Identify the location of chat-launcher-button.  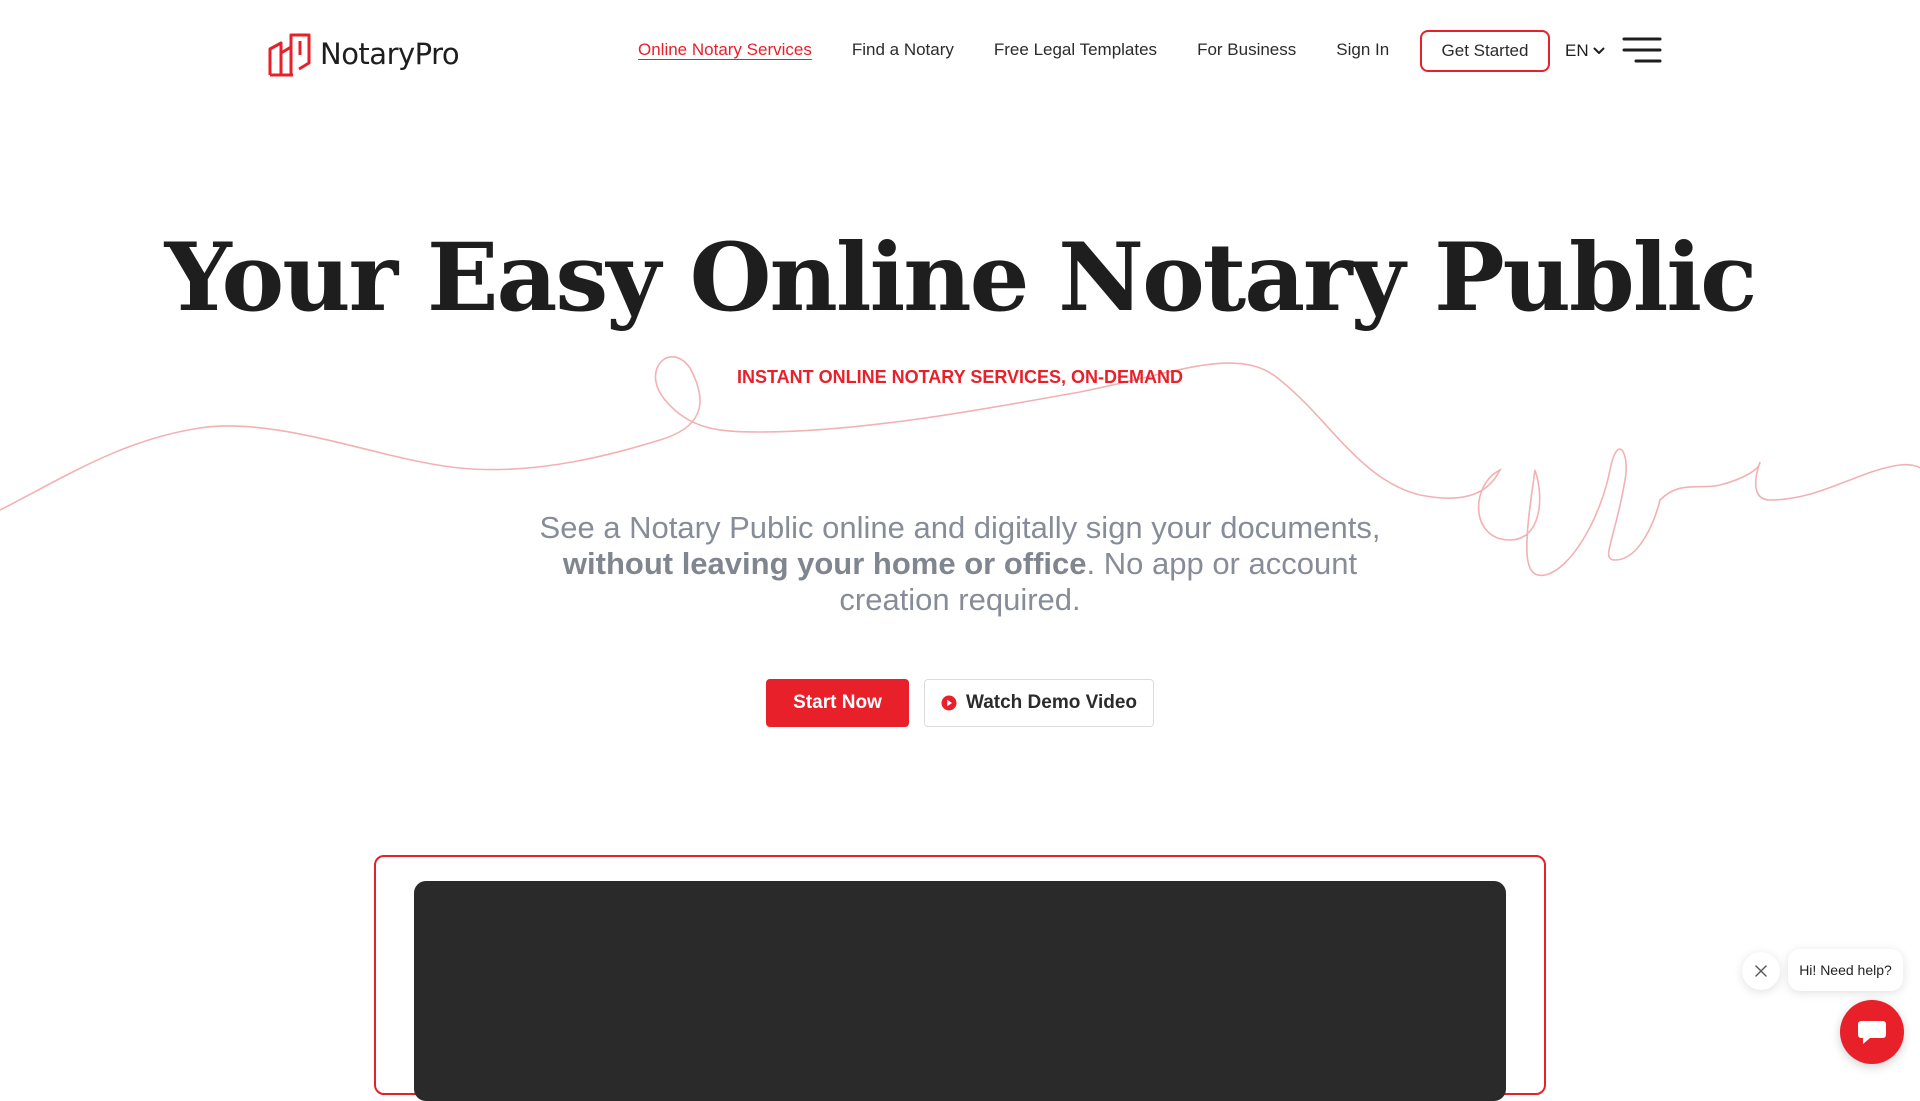
(1872, 1032).